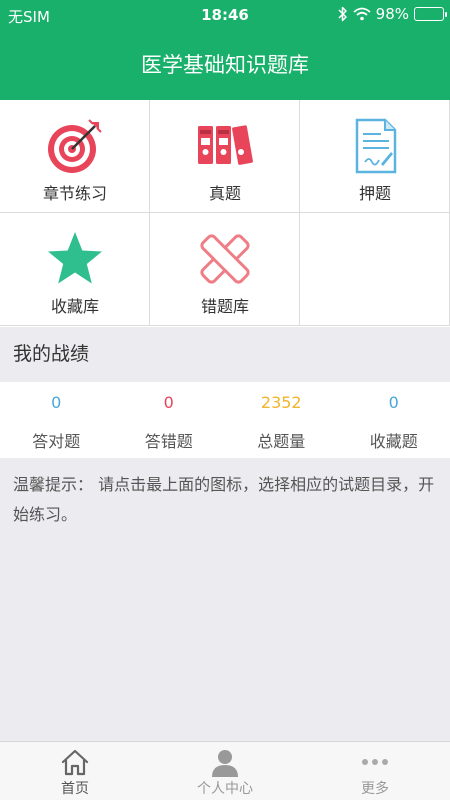 This screenshot has width=450, height=800. I want to click on tab-home: 首页, so click(75, 771).